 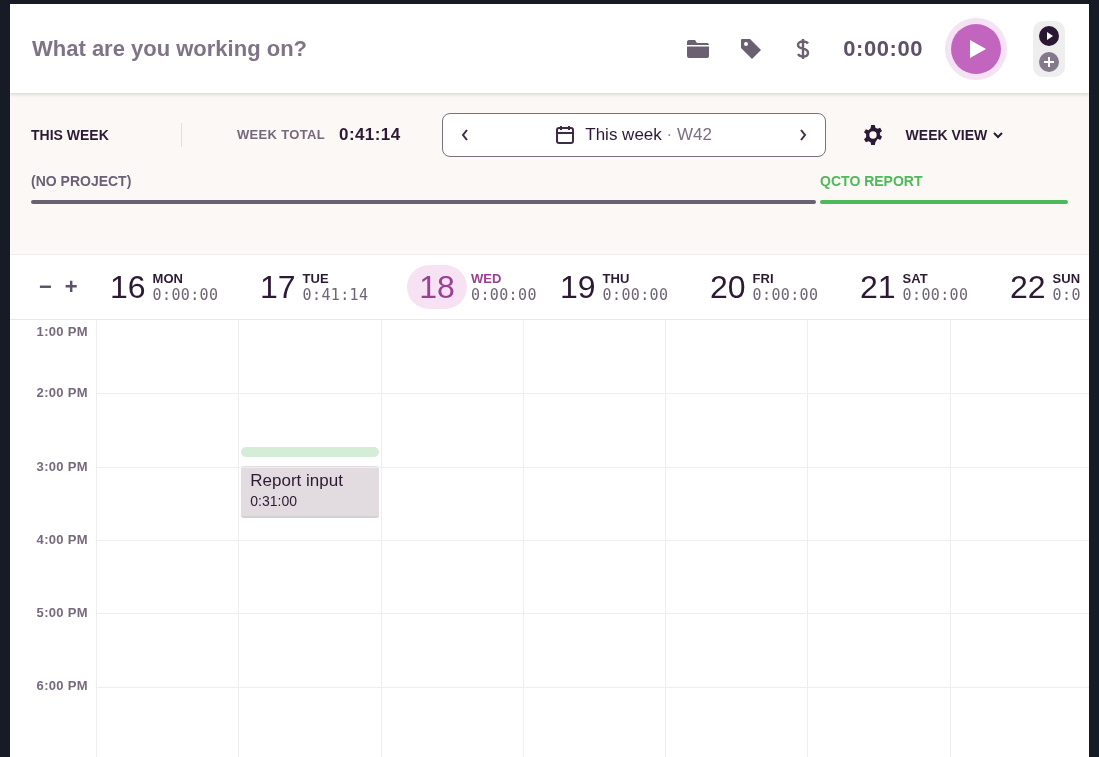 What do you see at coordinates (128, 287) in the screenshot?
I see `day-number: 16` at bounding box center [128, 287].